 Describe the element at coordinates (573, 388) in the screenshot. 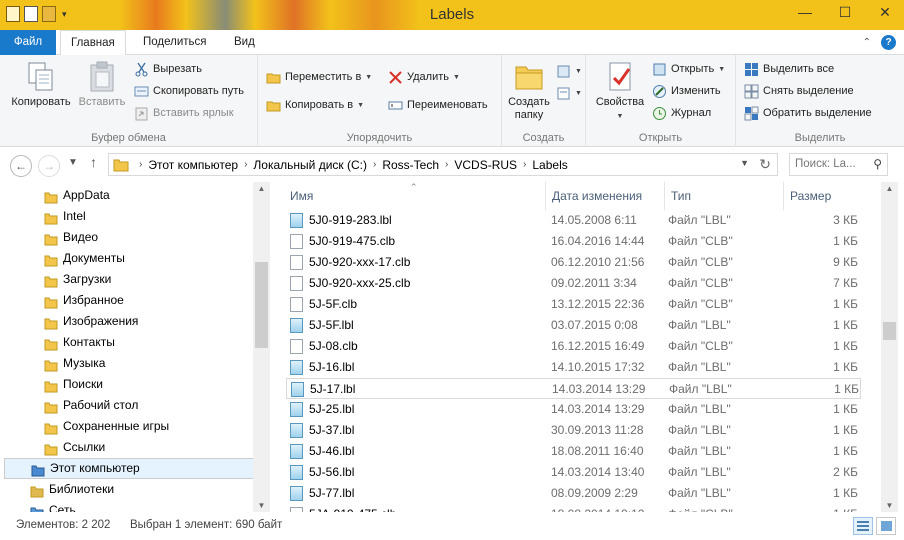

I see `file-row: 5J-17.lbl 14.03.2014 13:29 Файл "LBL" 1 КБ` at that location.